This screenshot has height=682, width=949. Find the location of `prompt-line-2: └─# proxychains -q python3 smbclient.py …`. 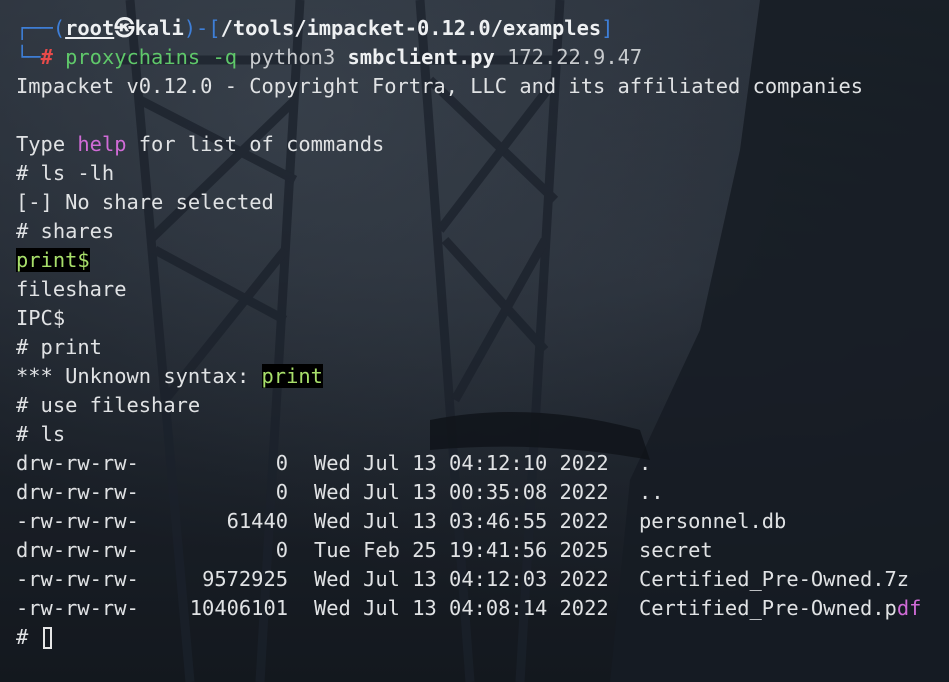

prompt-line-2: └─# proxychains -q python3 smbclient.py … is located at coordinates (482, 57).